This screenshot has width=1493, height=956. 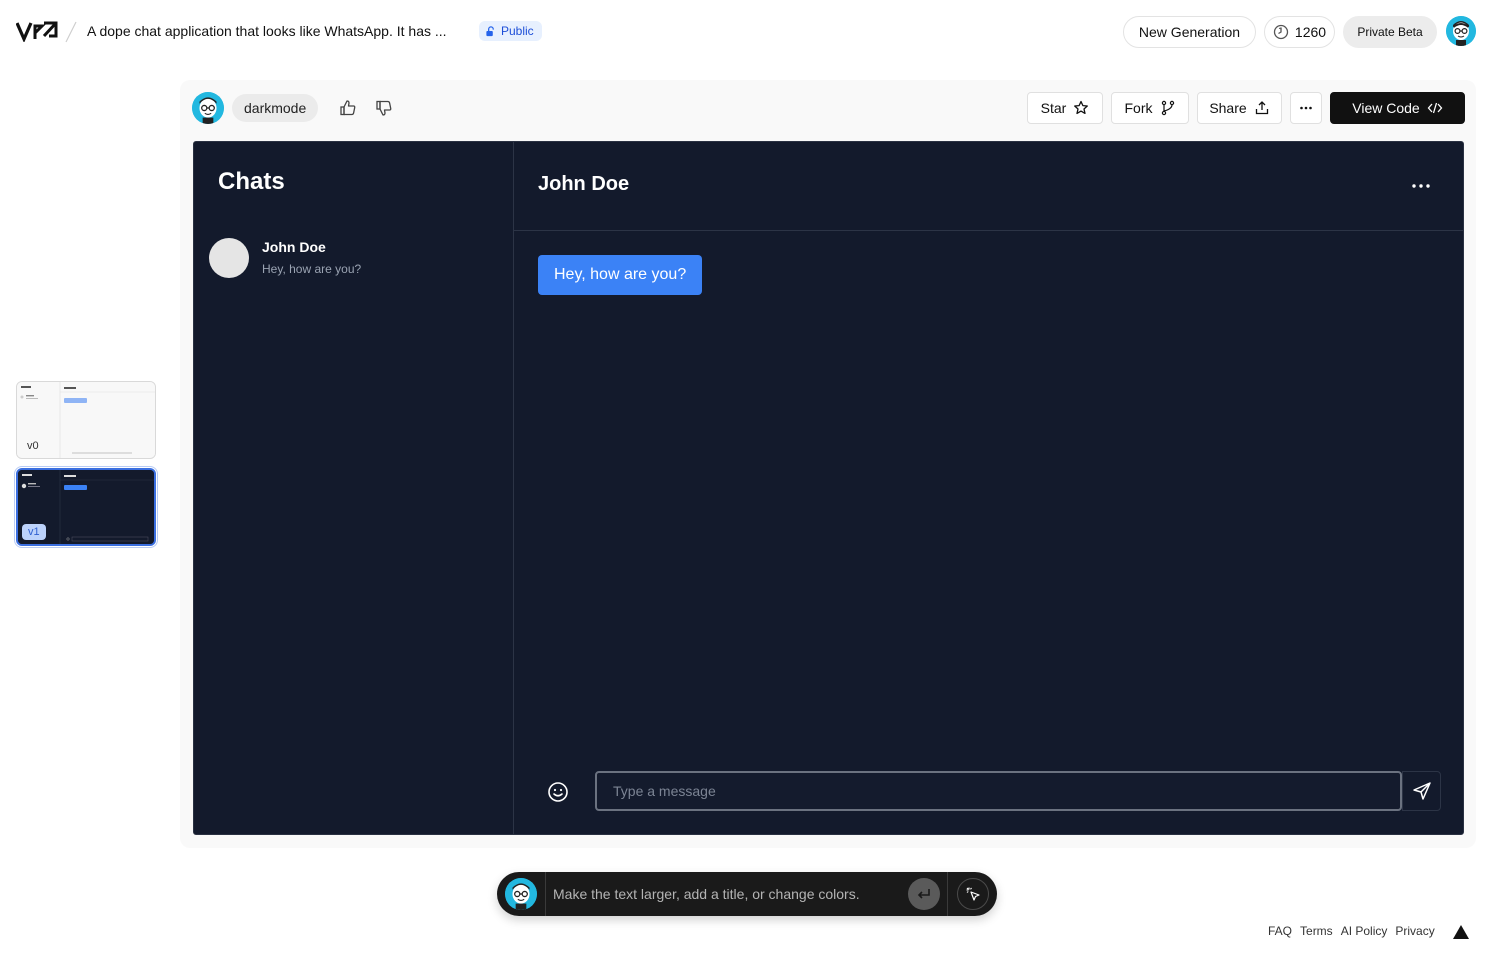 What do you see at coordinates (1390, 32) in the screenshot?
I see `private-beta-button: Private Beta` at bounding box center [1390, 32].